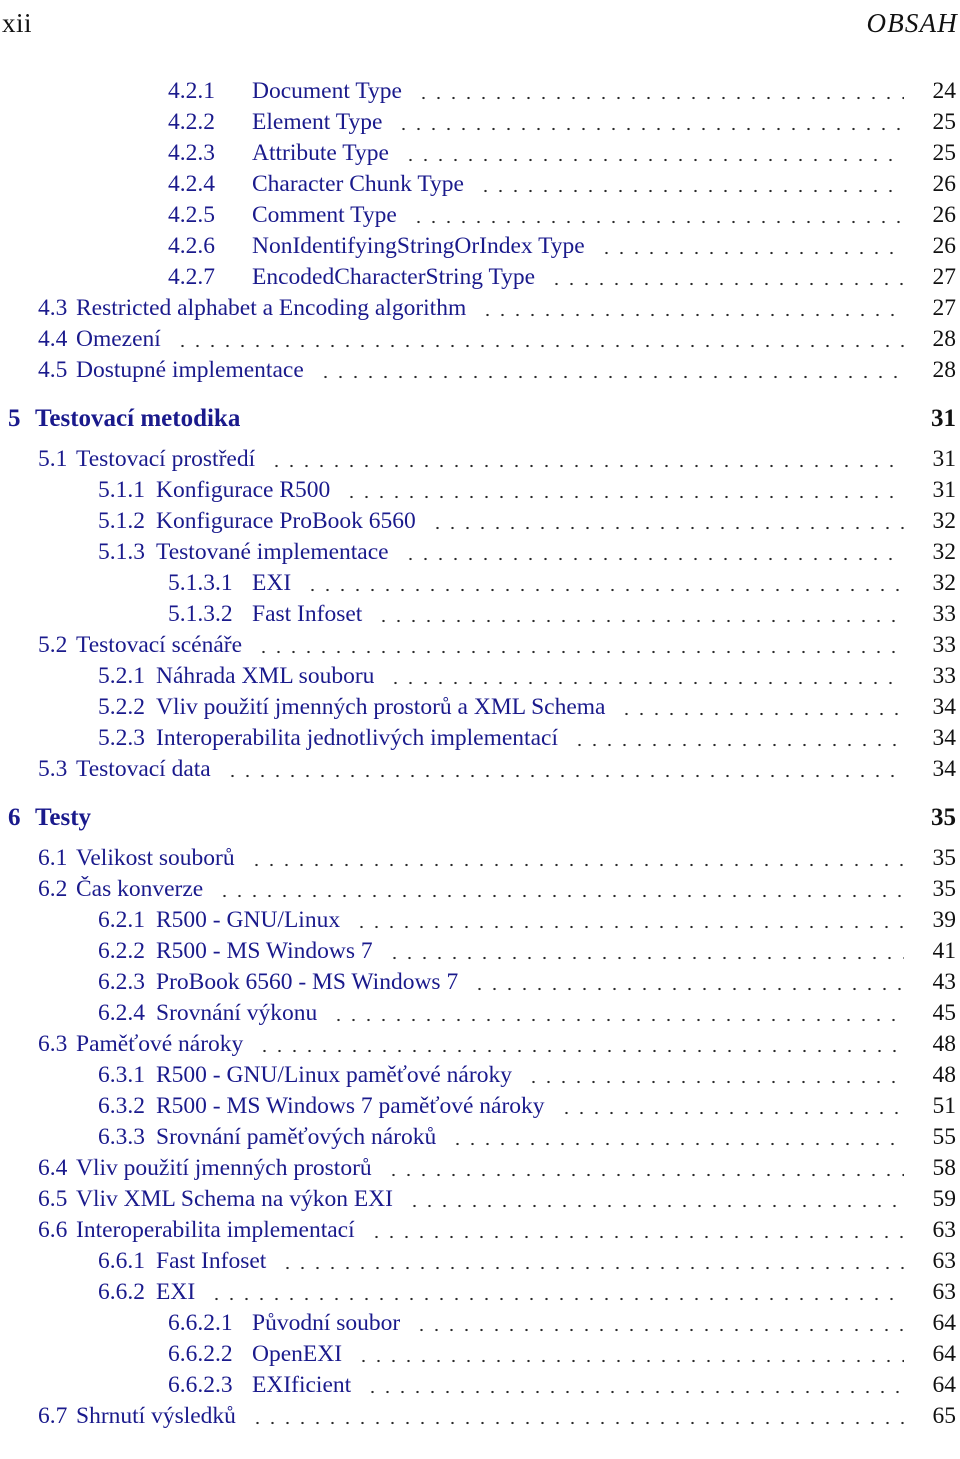  What do you see at coordinates (480, 771) in the screenshot?
I see `toc-entry: 5.3 Testovací data 34` at bounding box center [480, 771].